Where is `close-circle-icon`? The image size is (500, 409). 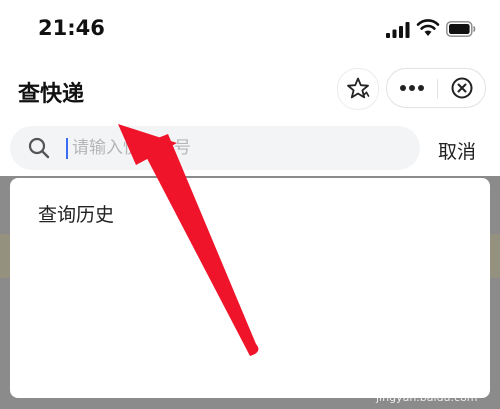
close-circle-icon is located at coordinates (462, 88).